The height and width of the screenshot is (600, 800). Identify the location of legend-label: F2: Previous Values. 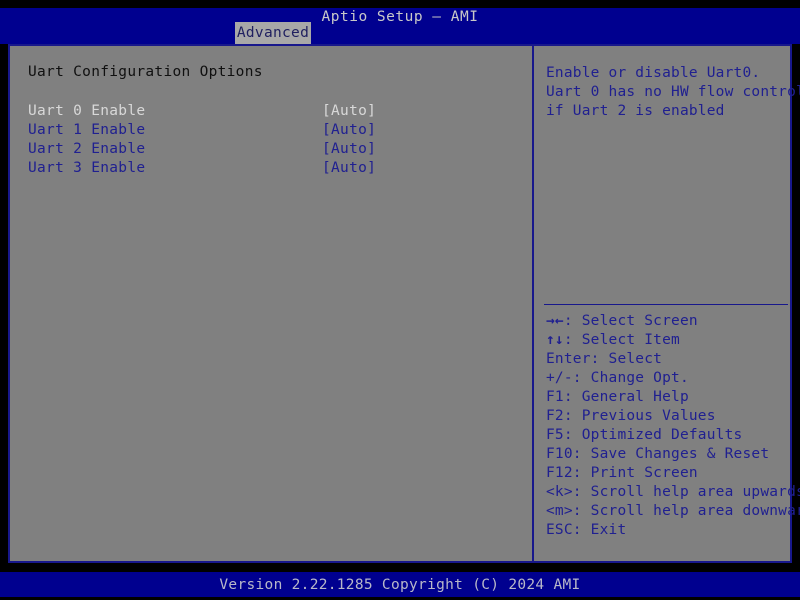
(631, 416).